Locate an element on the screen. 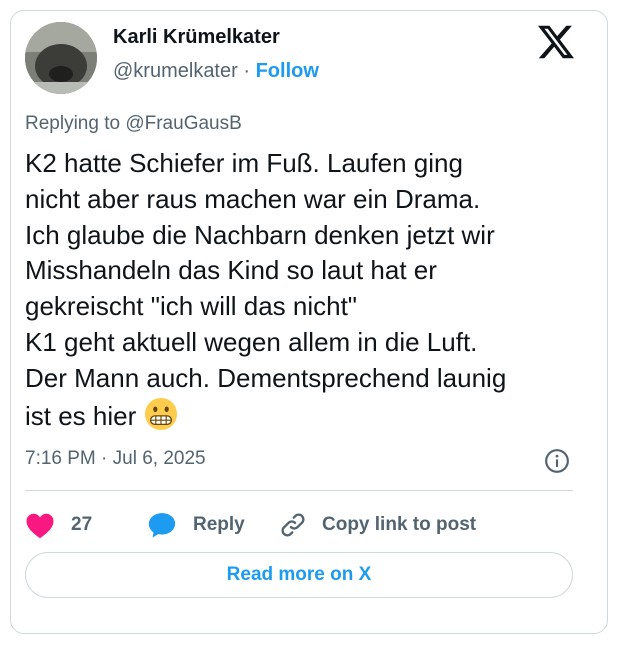 The image size is (620, 646). read-more-label: Read more on X is located at coordinates (299, 574).